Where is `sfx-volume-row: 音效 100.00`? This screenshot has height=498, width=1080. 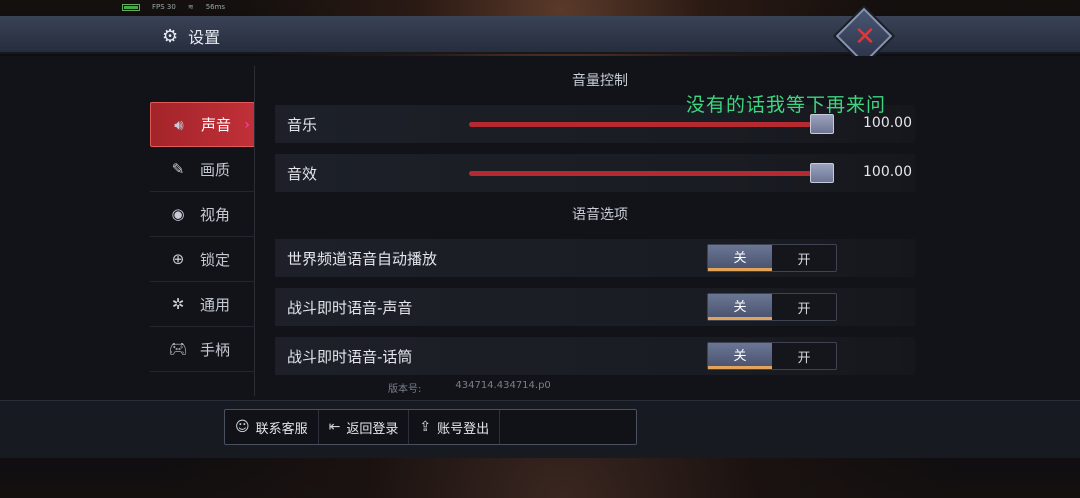 sfx-volume-row: 音效 100.00 is located at coordinates (595, 173).